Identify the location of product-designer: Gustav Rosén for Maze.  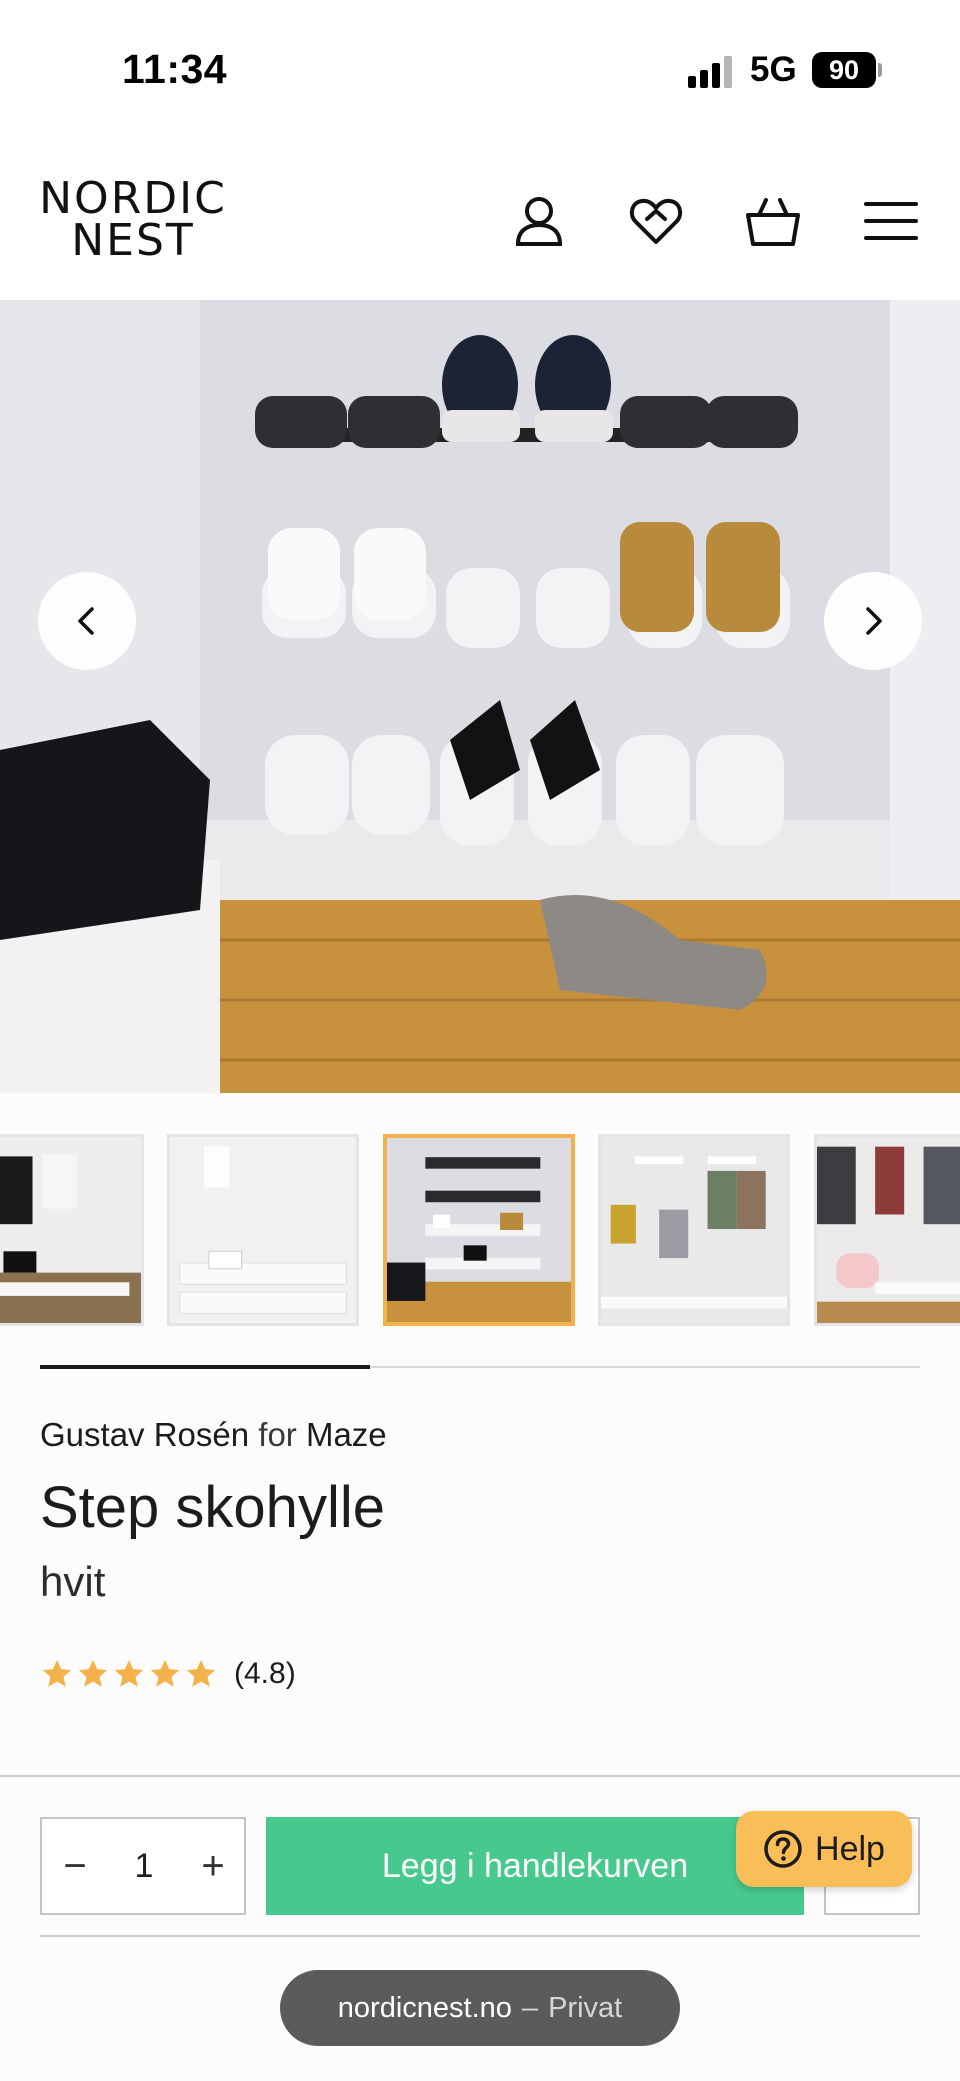
(213, 1435).